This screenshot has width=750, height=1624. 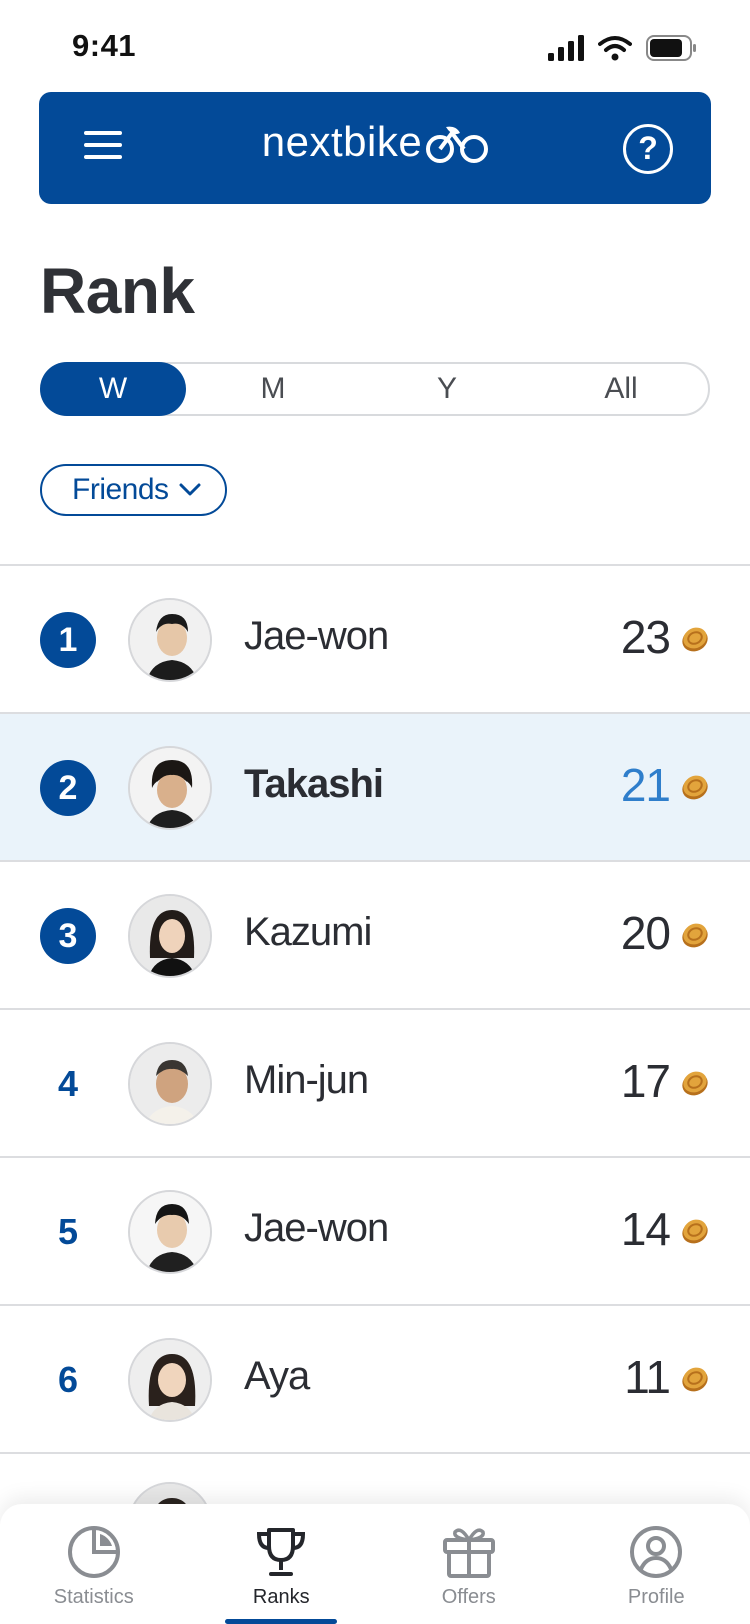 What do you see at coordinates (645, 1081) in the screenshot?
I see `score-value: 17` at bounding box center [645, 1081].